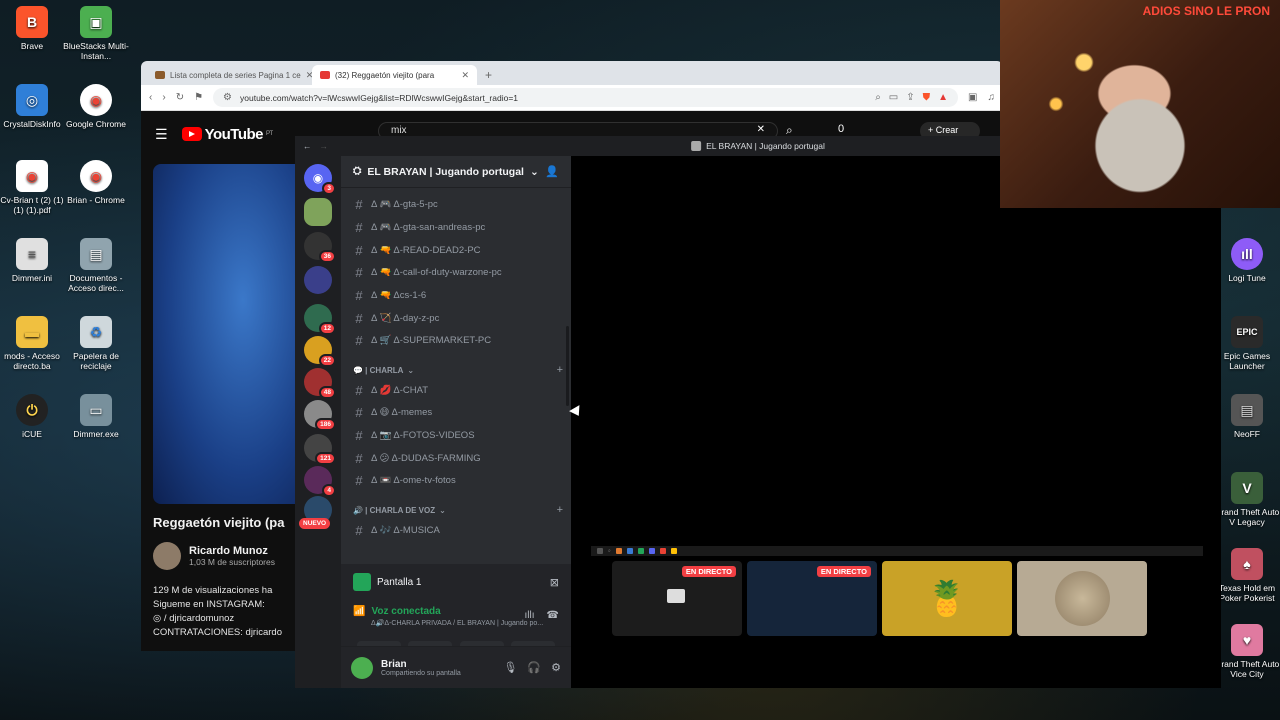 Image resolution: width=1280 pixels, height=720 pixels. I want to click on participant-tile-photo, so click(1082, 598).